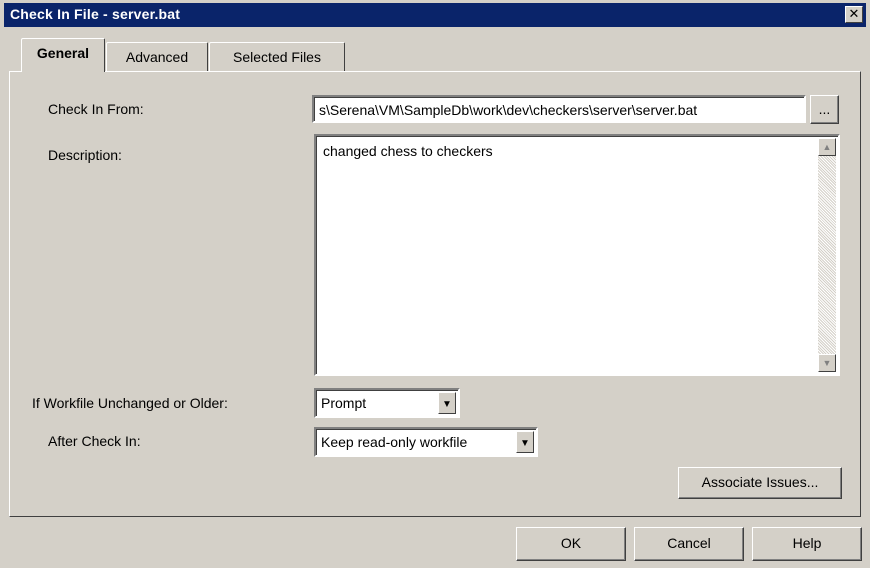  Describe the element at coordinates (387, 403) in the screenshot. I see `unchanged-select: Prompt ▼` at that location.